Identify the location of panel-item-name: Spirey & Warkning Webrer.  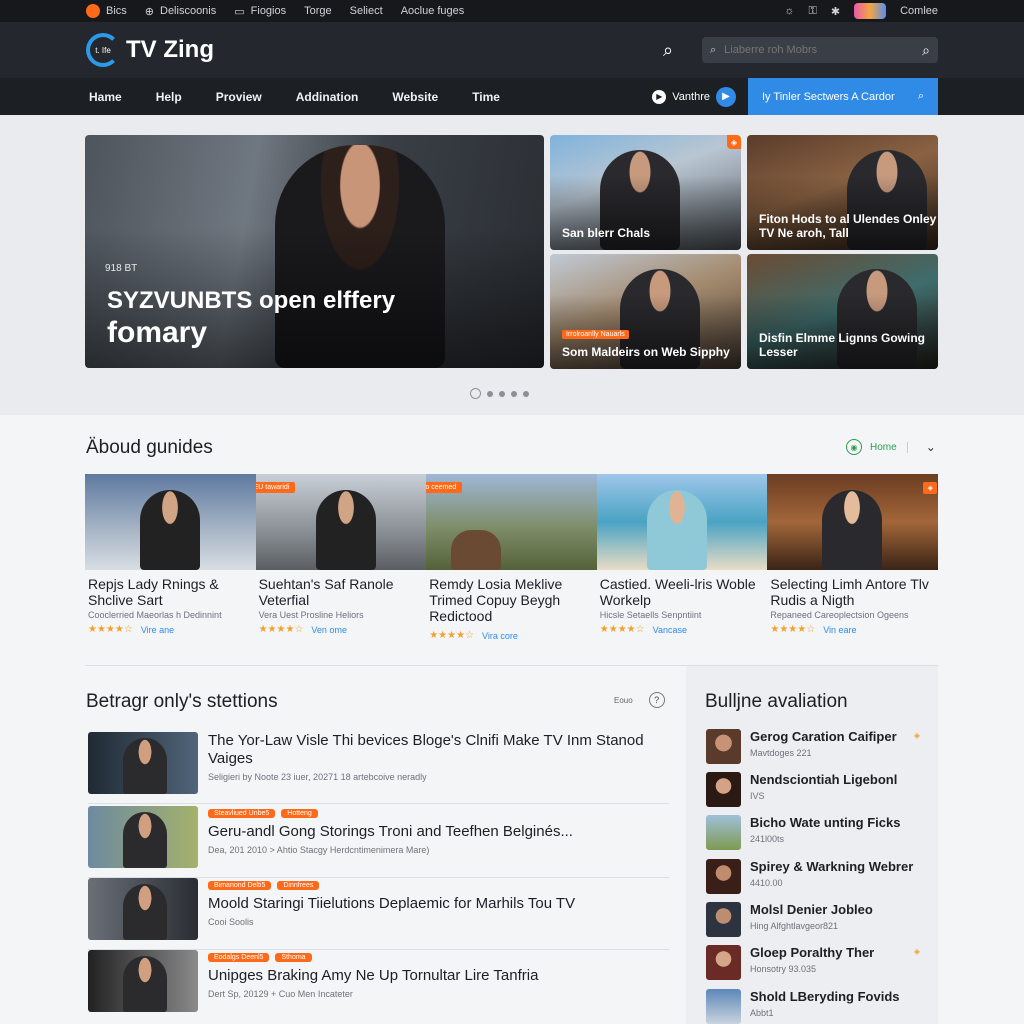
(831, 866).